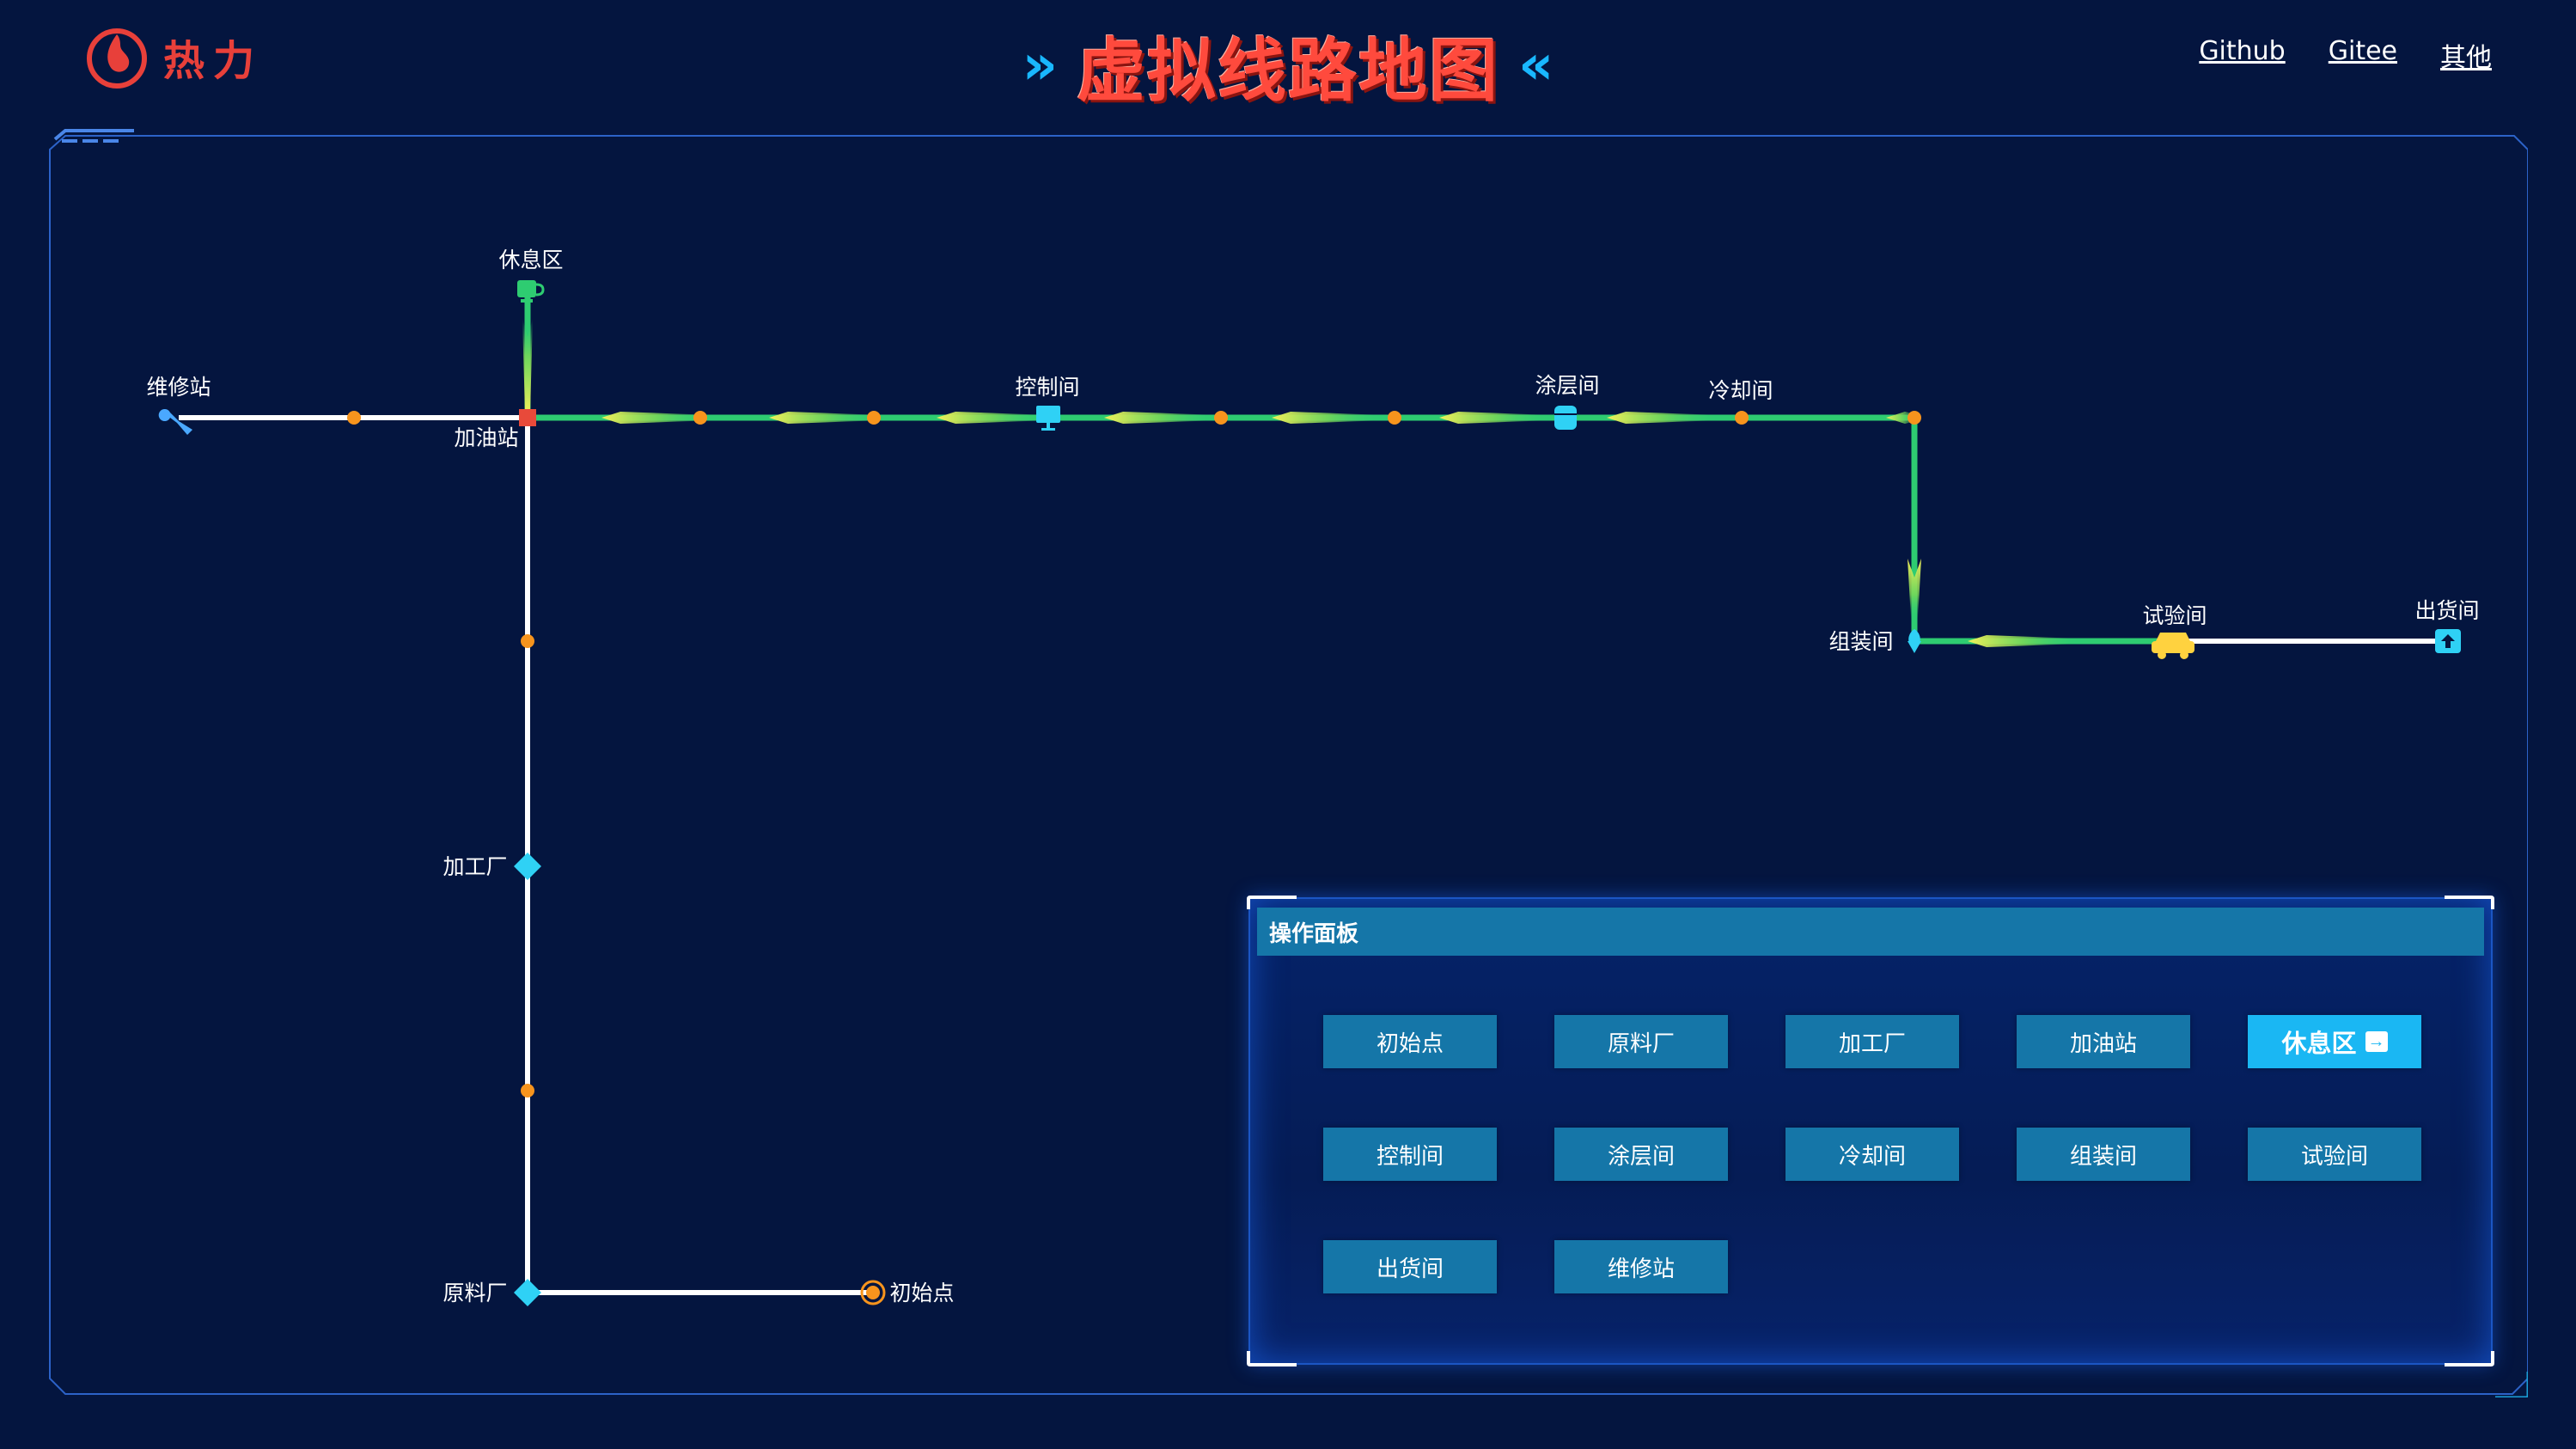 The height and width of the screenshot is (1449, 2576). I want to click on goto-rest-button: 休息区 →, so click(2334, 1041).